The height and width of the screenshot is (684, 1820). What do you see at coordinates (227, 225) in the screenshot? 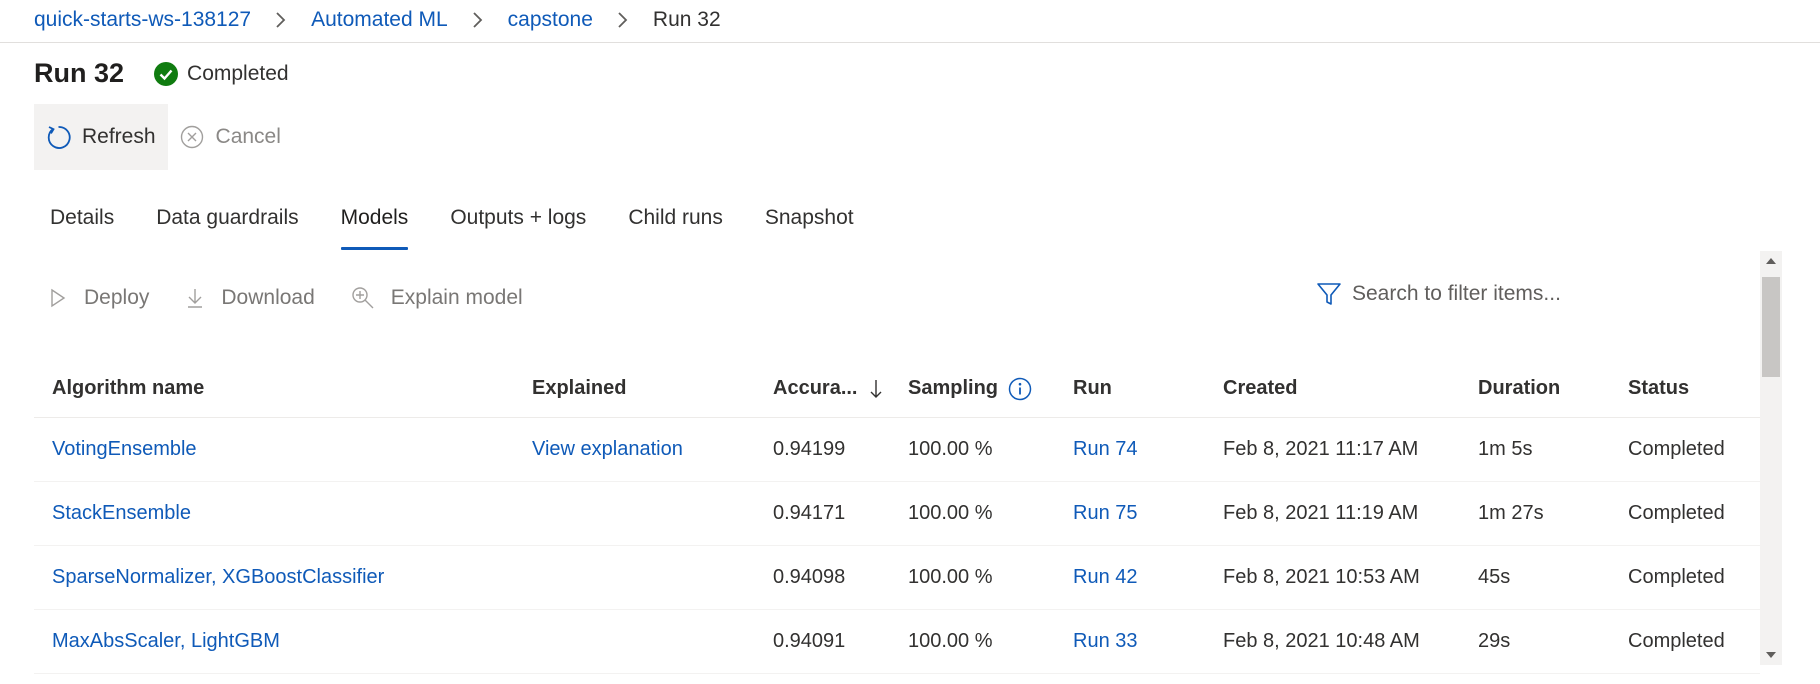
I see `tab-data-guardrails: Data guardrails` at bounding box center [227, 225].